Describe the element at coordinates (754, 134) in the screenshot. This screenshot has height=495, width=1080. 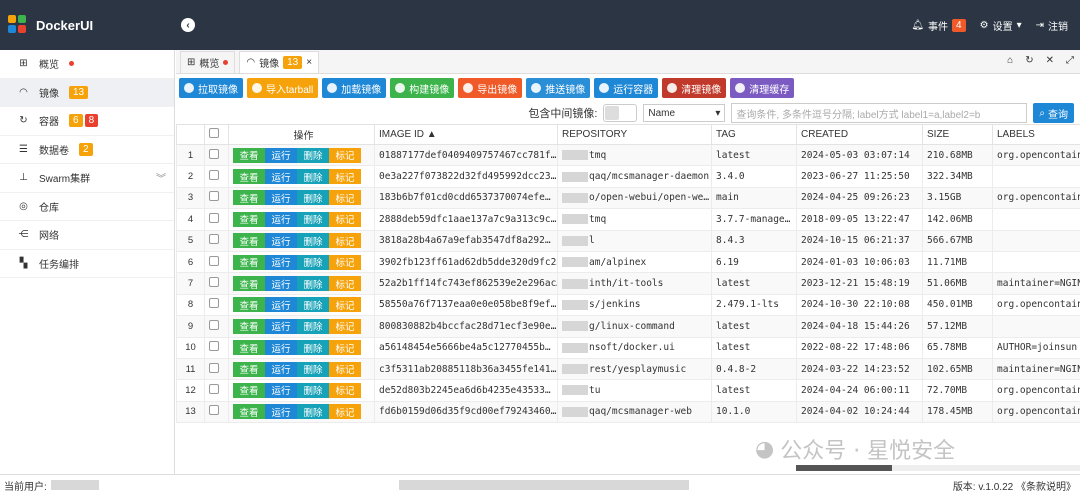
I see `col-tag: TAG` at that location.